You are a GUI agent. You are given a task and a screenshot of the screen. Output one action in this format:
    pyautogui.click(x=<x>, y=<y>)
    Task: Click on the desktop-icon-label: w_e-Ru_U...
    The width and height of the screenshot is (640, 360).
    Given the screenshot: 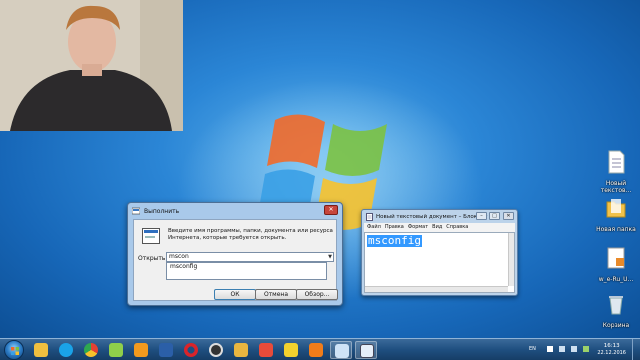 What is the action you would take?
    pyautogui.click(x=616, y=279)
    